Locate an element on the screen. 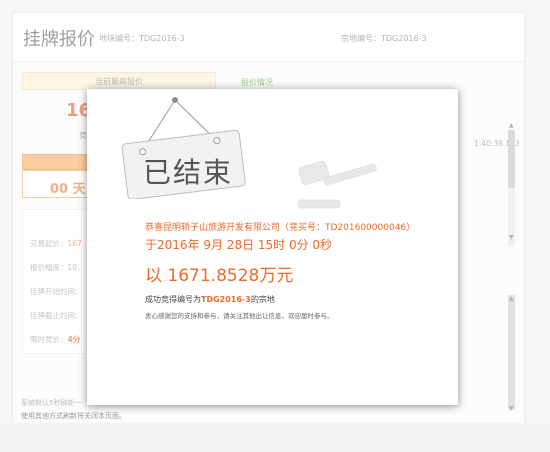 This screenshot has width=550, height=452. winning-parcel-prefix: 成功竞得编号为 is located at coordinates (173, 299).